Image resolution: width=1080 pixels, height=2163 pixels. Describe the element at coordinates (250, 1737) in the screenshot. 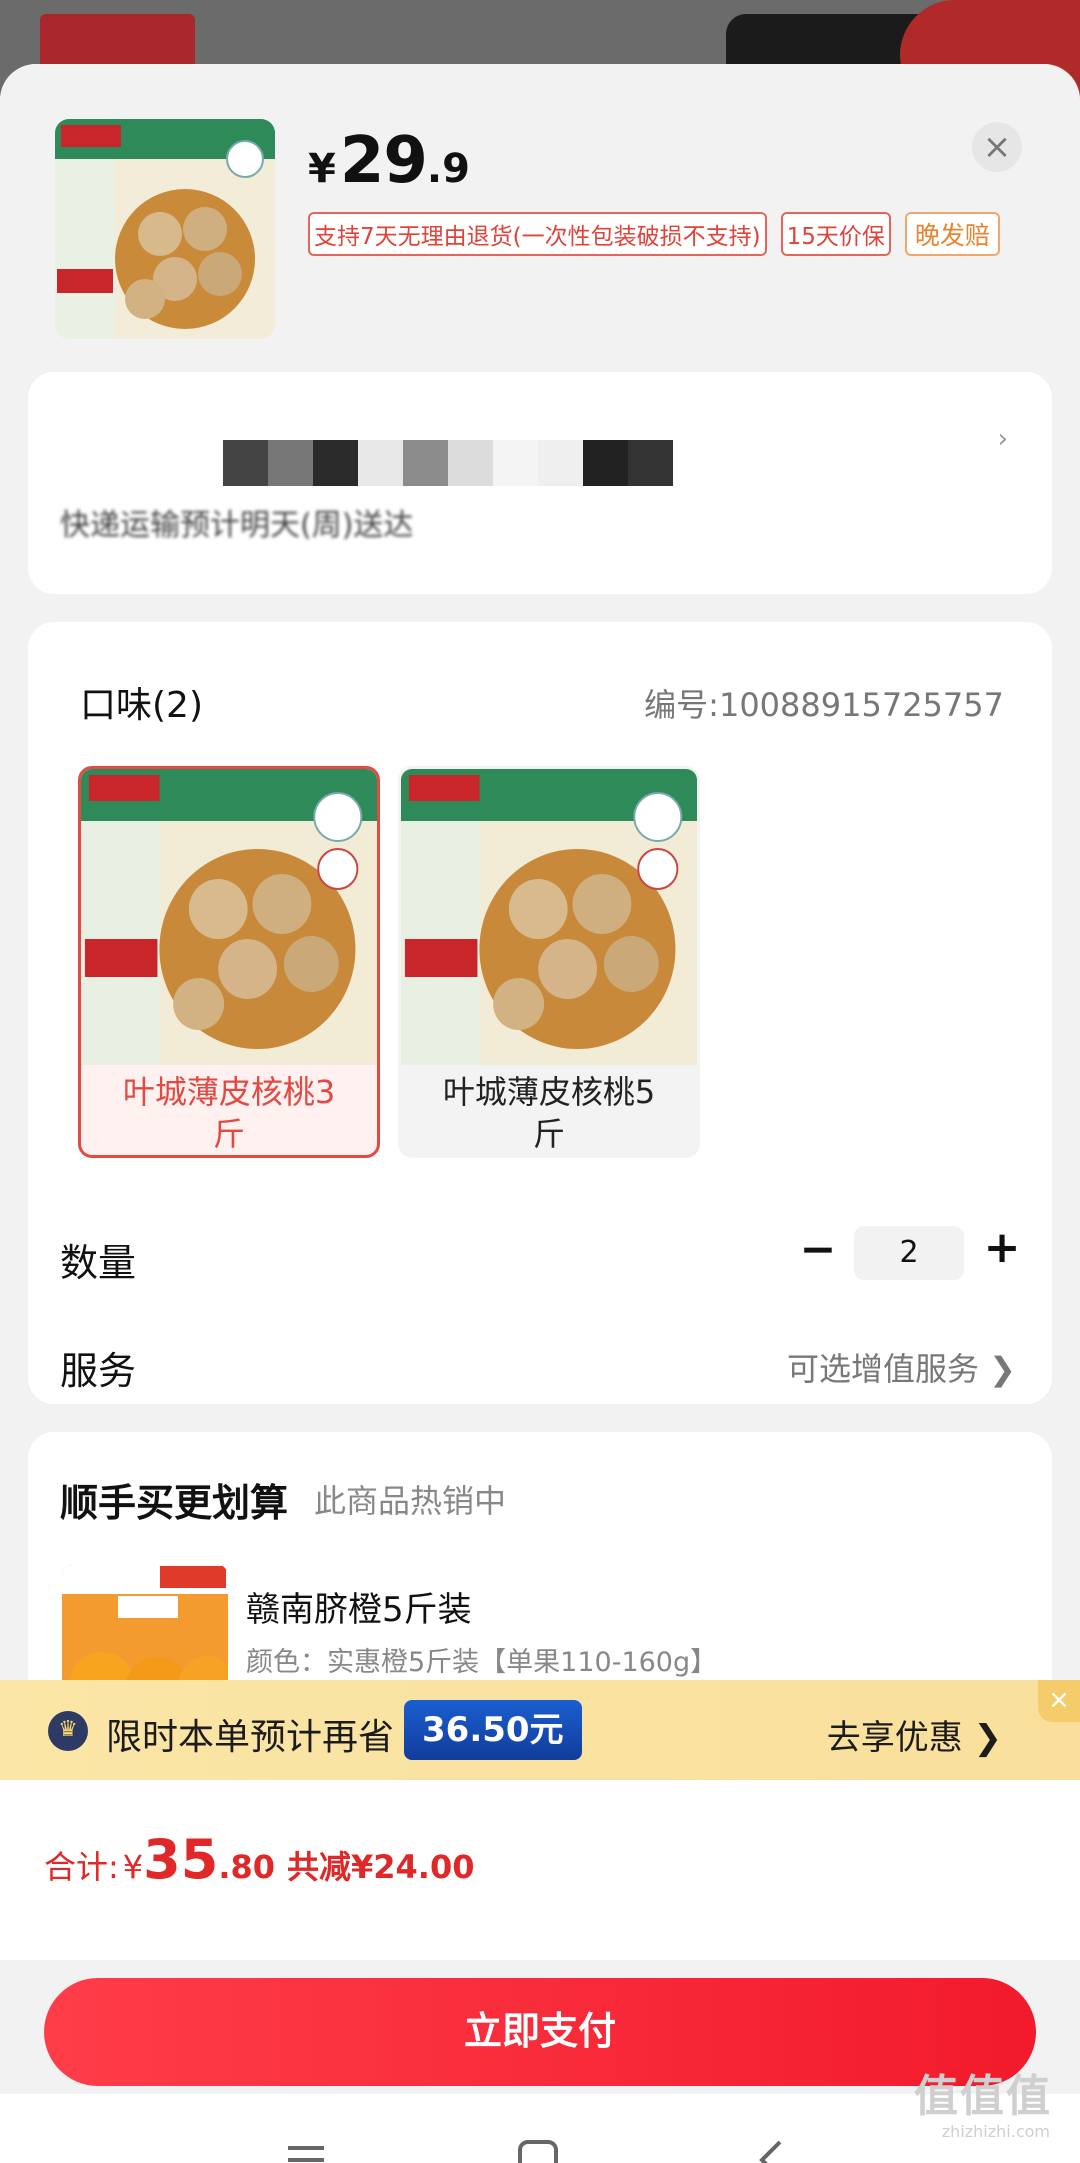

I see `promo-text: 限时本单预计再省` at that location.